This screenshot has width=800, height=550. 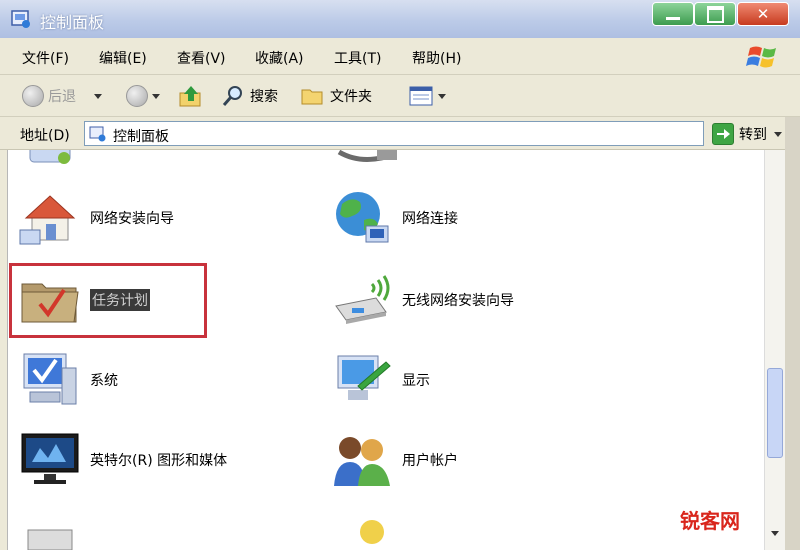 I want to click on intel-graphics-icon, so click(x=50, y=458).